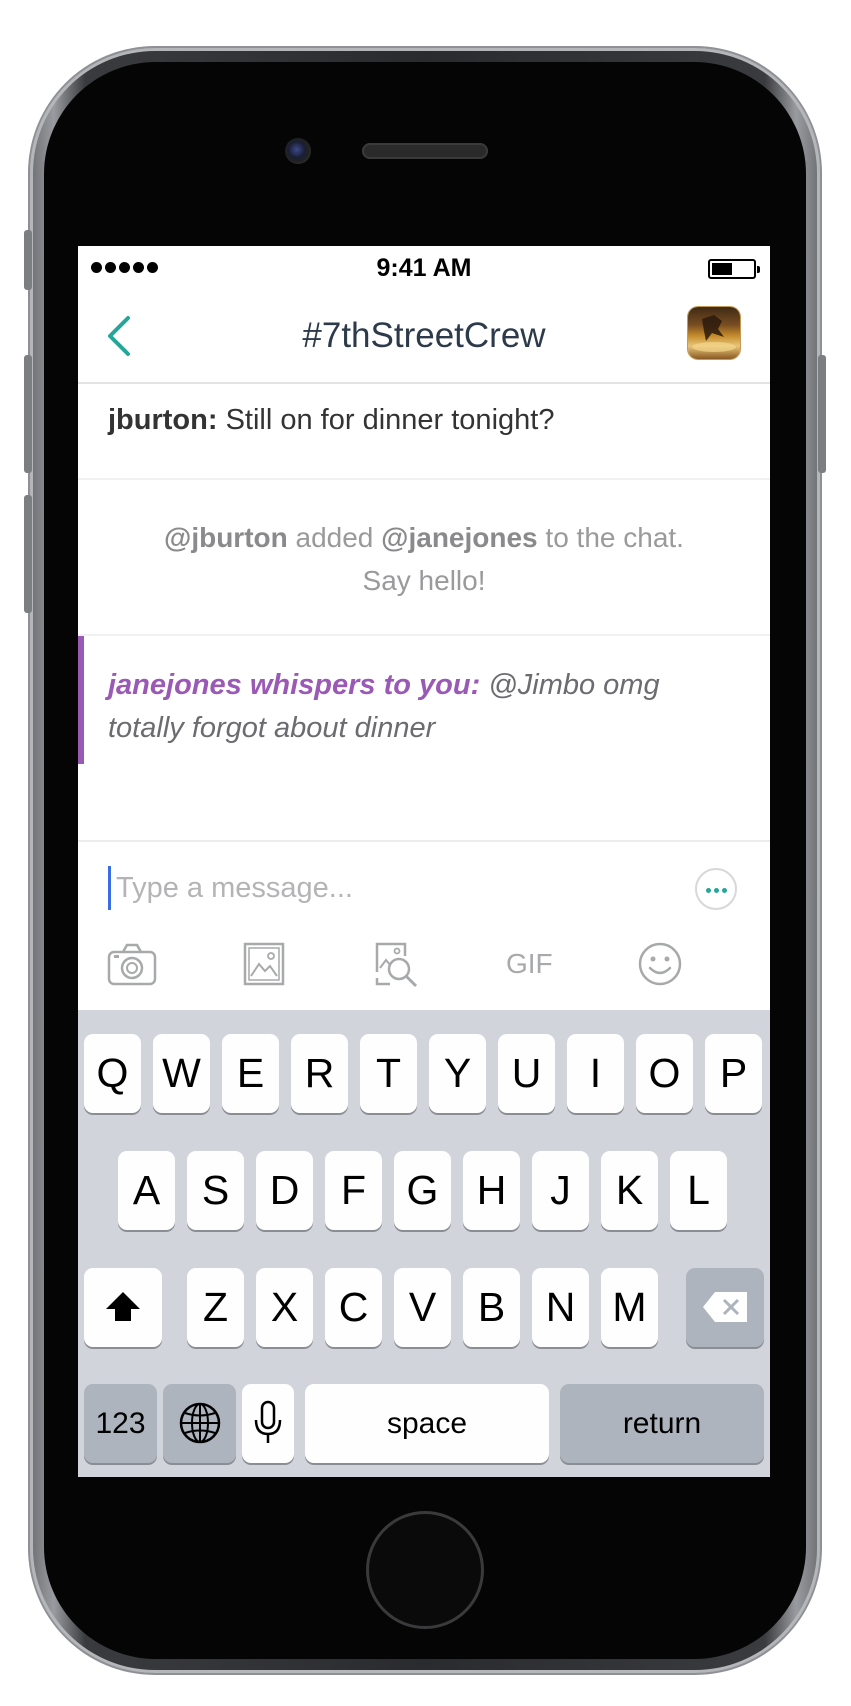 This screenshot has width=851, height=1706. I want to click on dictation-key, so click(268, 1423).